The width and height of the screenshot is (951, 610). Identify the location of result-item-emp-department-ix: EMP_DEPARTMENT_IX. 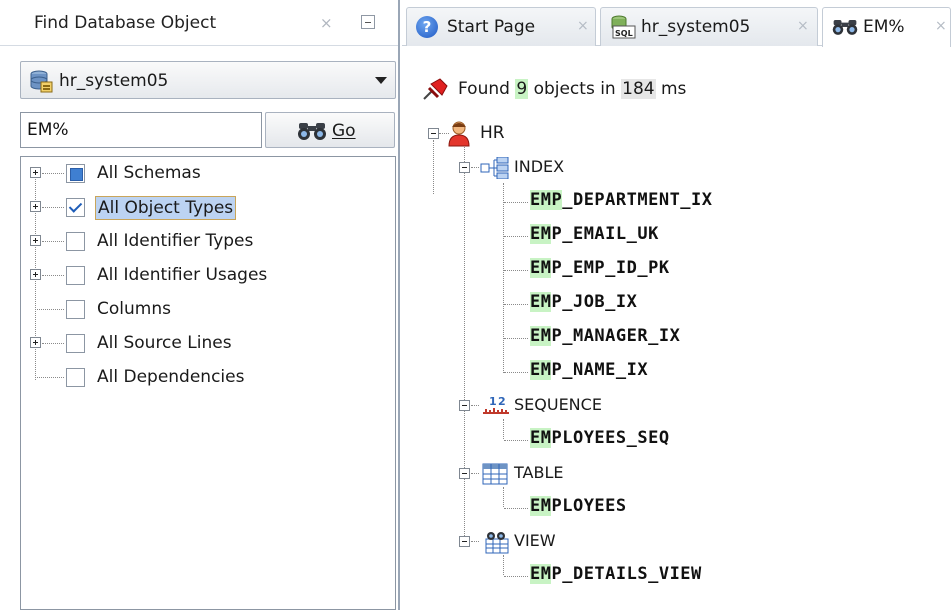
(672, 202).